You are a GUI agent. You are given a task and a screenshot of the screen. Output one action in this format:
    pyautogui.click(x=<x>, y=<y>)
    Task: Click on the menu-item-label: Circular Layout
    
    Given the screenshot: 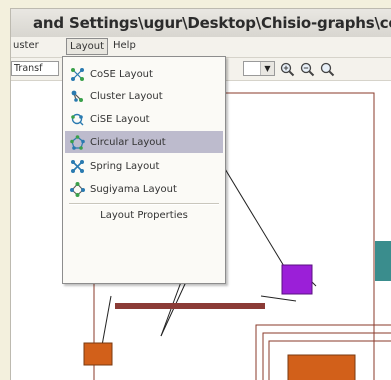 What is the action you would take?
    pyautogui.click(x=128, y=142)
    